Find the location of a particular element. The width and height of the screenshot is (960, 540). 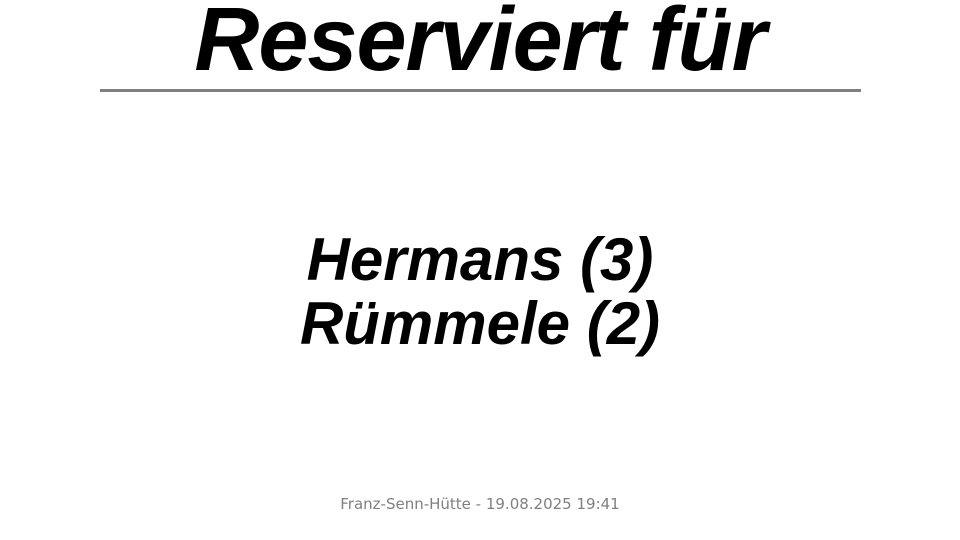

reservation-name: Hermans (3) is located at coordinates (480, 259).